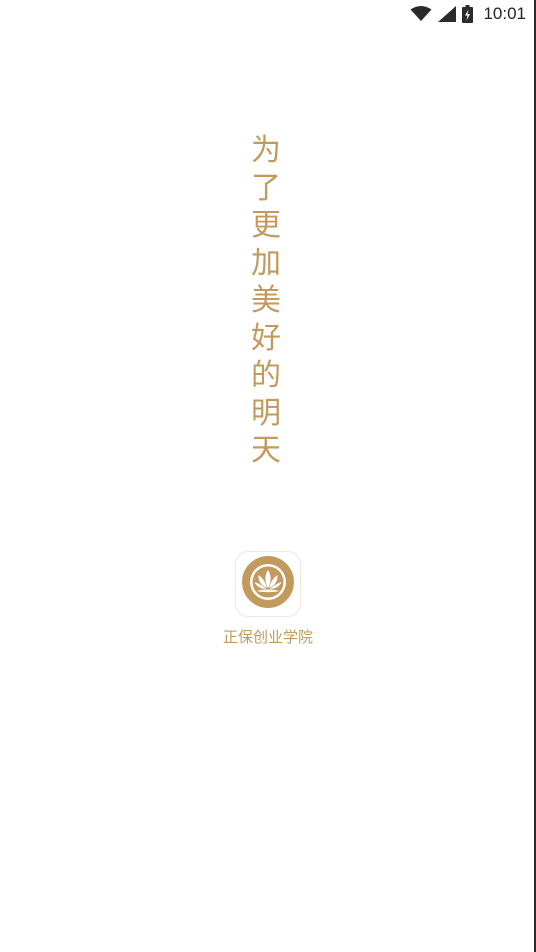 Image resolution: width=536 pixels, height=952 pixels. I want to click on slogan-char: 美, so click(266, 300).